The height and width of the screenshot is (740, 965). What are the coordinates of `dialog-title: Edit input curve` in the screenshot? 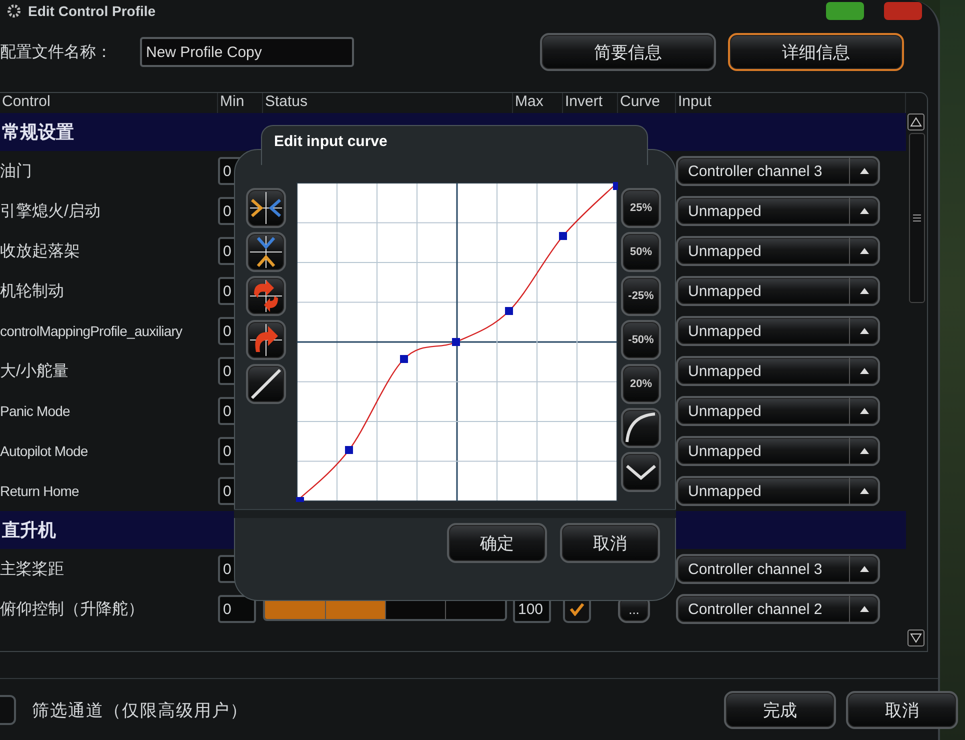 It's located at (331, 141).